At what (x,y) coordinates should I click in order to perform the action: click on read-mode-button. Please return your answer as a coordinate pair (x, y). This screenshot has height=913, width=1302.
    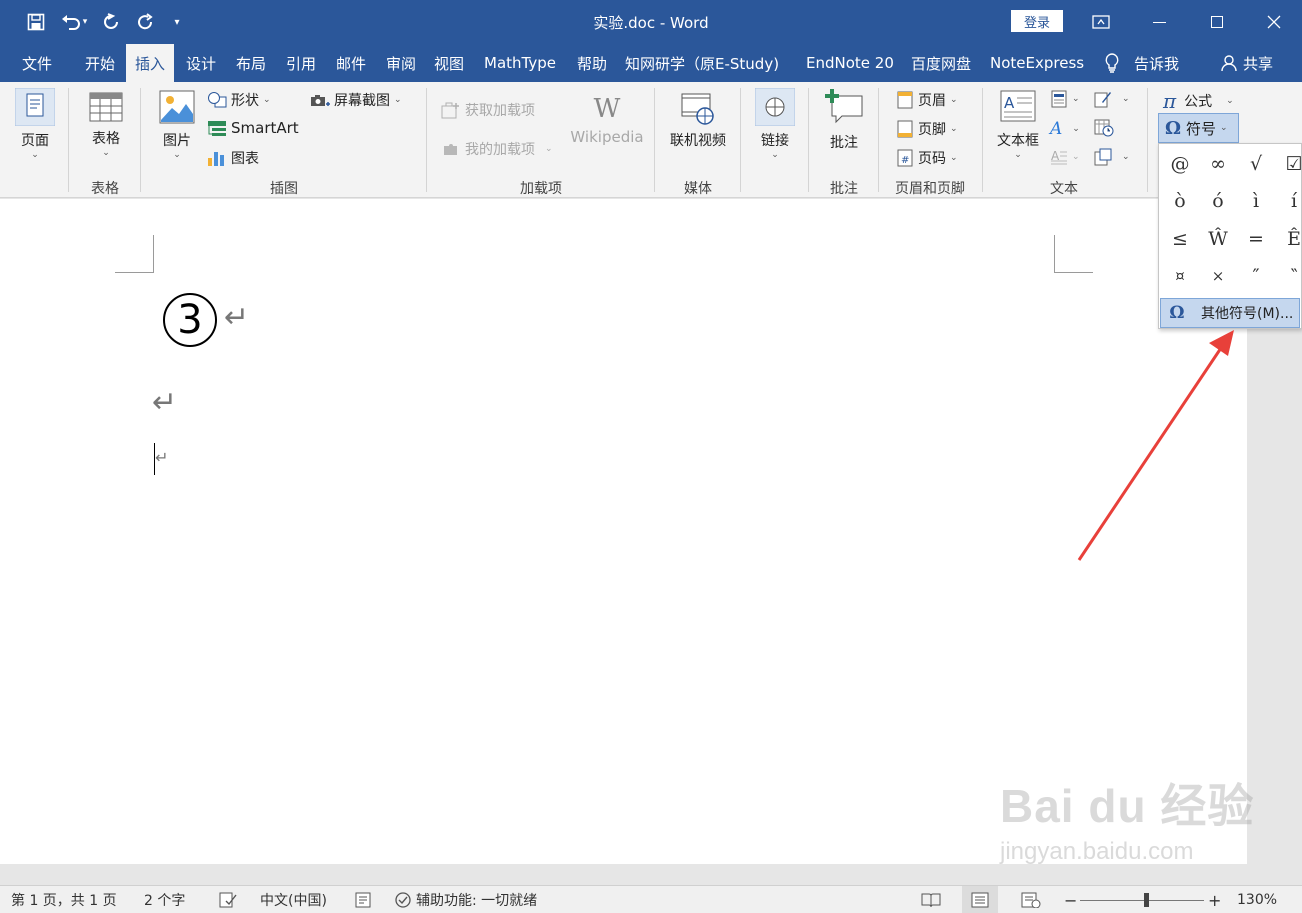
    Looking at the image, I should click on (931, 899).